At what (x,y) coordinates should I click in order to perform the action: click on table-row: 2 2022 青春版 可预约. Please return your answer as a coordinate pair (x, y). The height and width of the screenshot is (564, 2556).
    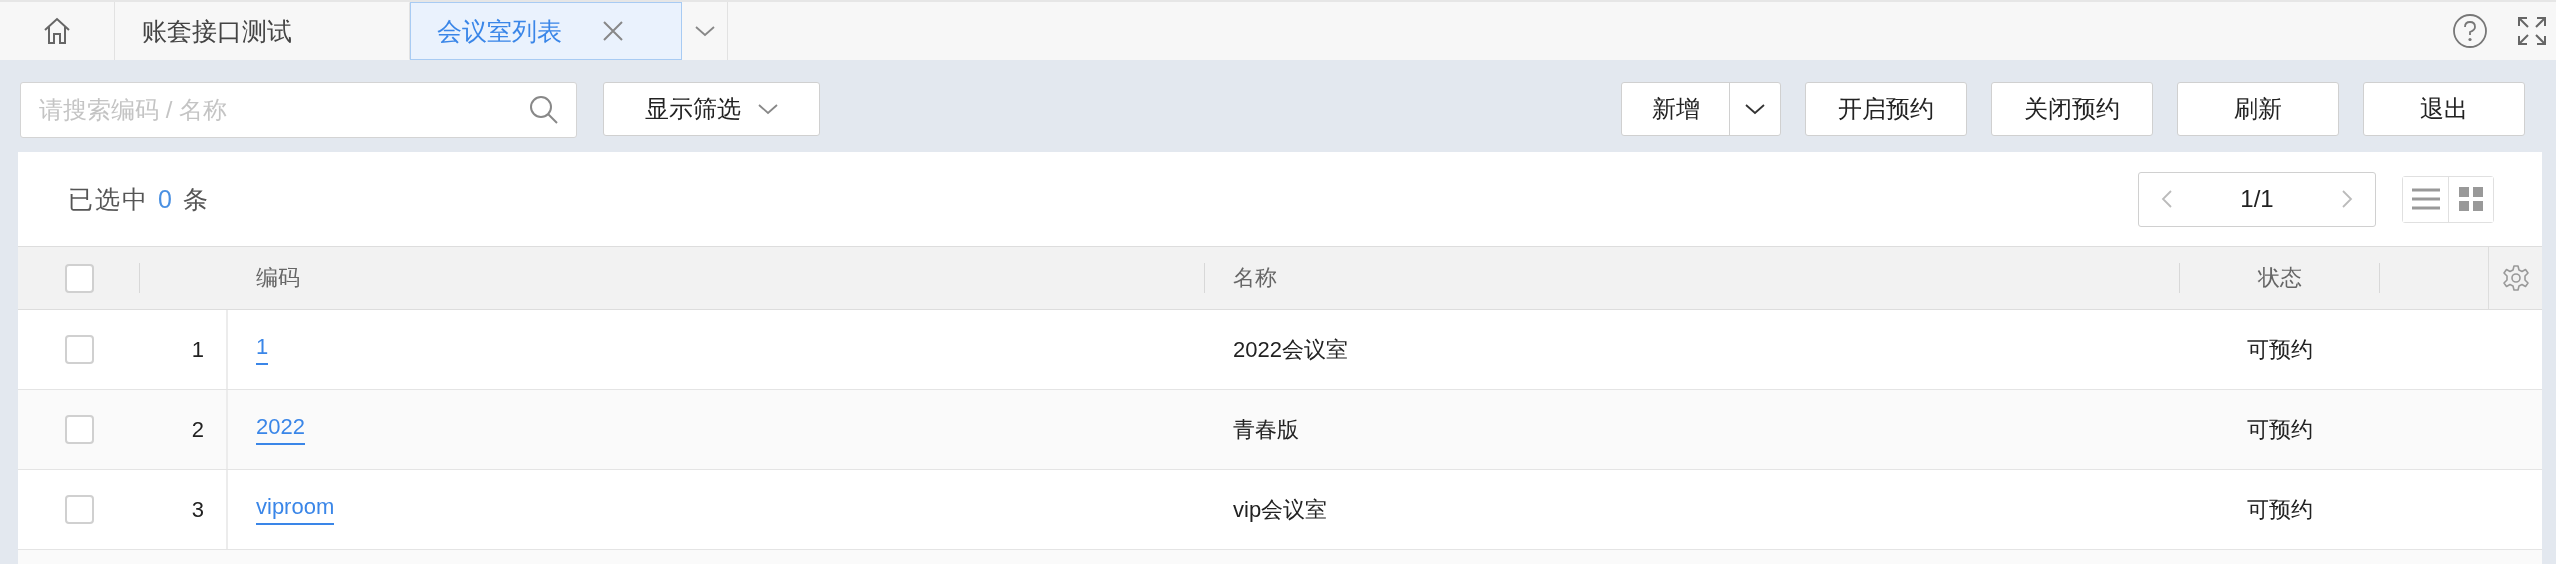
    Looking at the image, I should click on (1280, 430).